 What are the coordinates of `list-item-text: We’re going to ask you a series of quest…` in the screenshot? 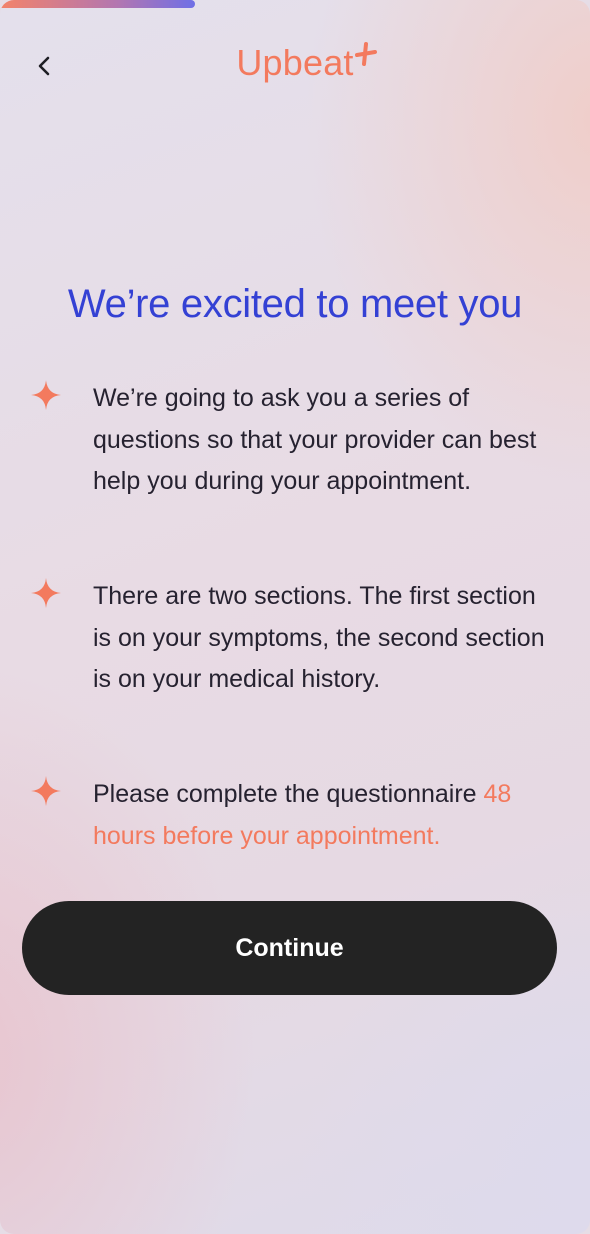 It's located at (315, 439).